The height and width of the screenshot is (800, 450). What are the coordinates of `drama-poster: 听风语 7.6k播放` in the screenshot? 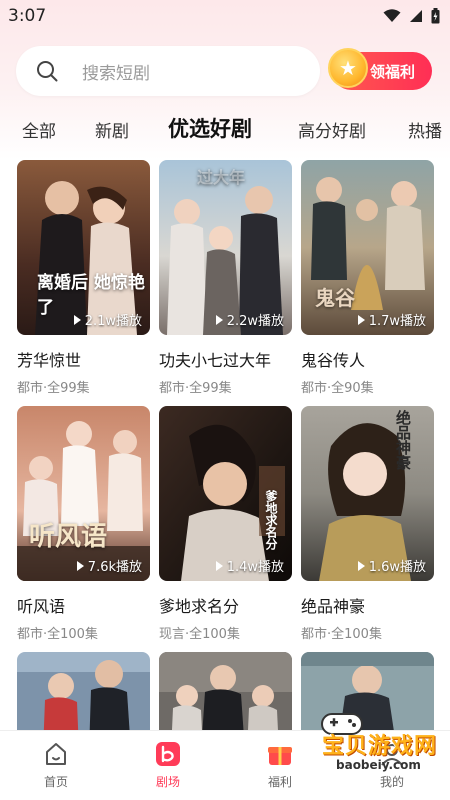 It's located at (83, 493).